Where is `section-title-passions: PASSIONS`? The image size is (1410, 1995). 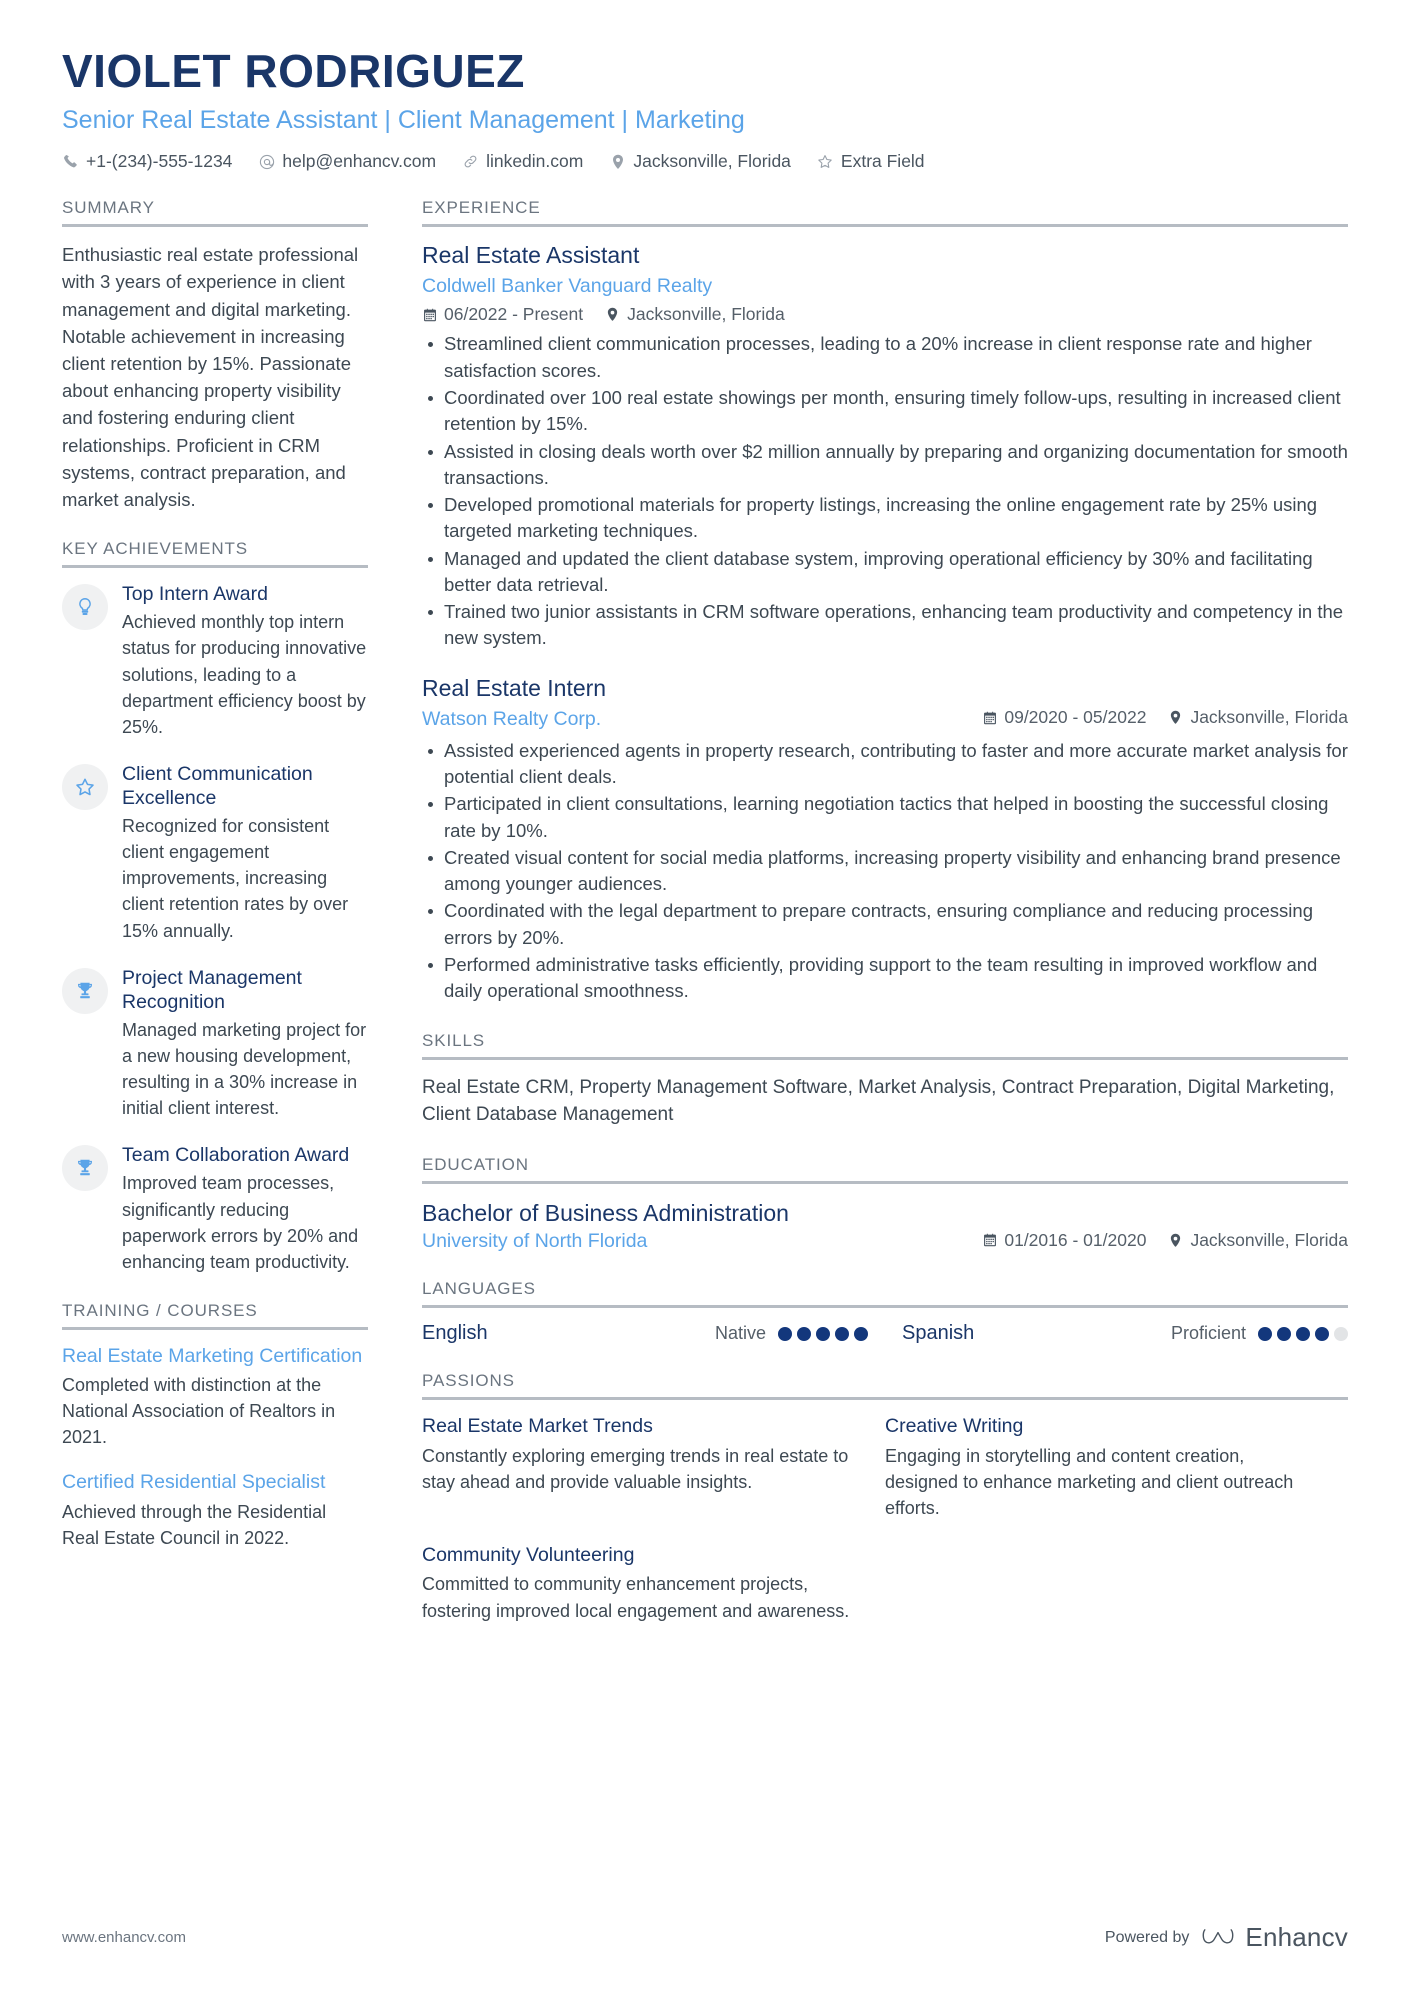
section-title-passions: PASSIONS is located at coordinates (468, 1381).